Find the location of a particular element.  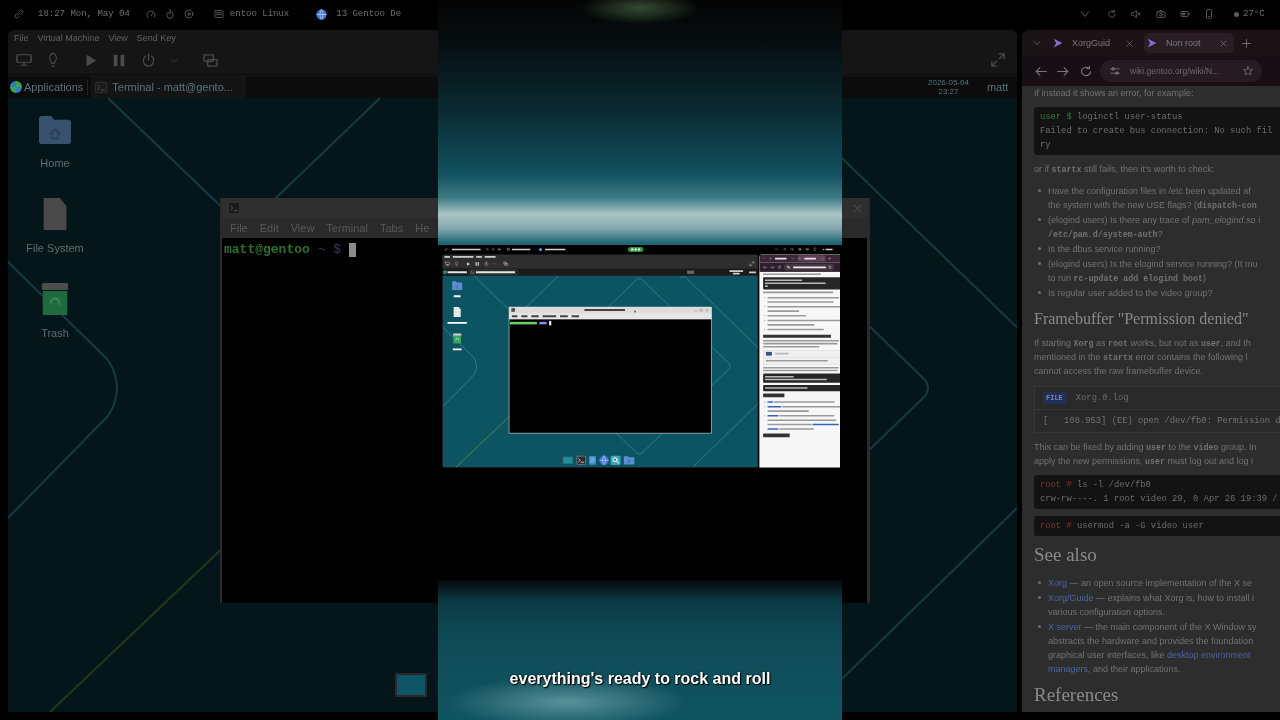

wiki-link: desktop environment is located at coordinates (1209, 655).